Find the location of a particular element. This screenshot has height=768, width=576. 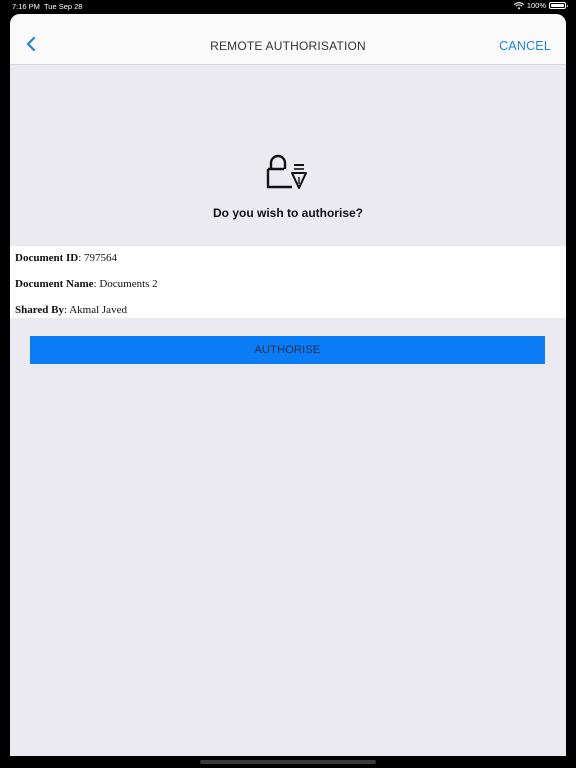

status-indicators: 100% is located at coordinates (540, 5).